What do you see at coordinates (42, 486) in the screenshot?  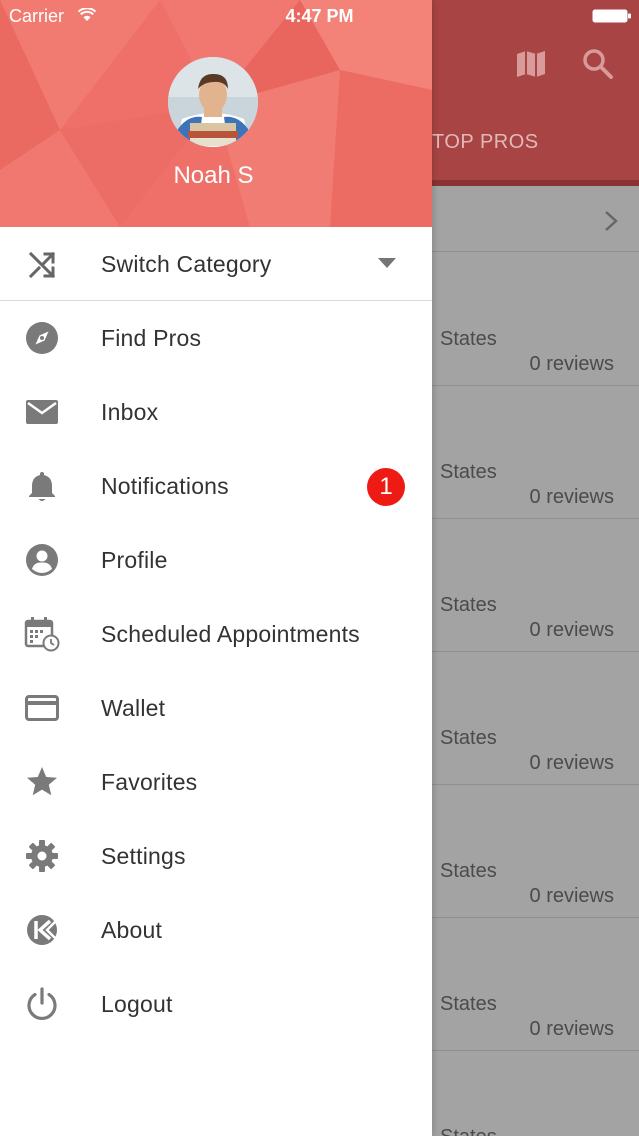 I see `bell-icon` at bounding box center [42, 486].